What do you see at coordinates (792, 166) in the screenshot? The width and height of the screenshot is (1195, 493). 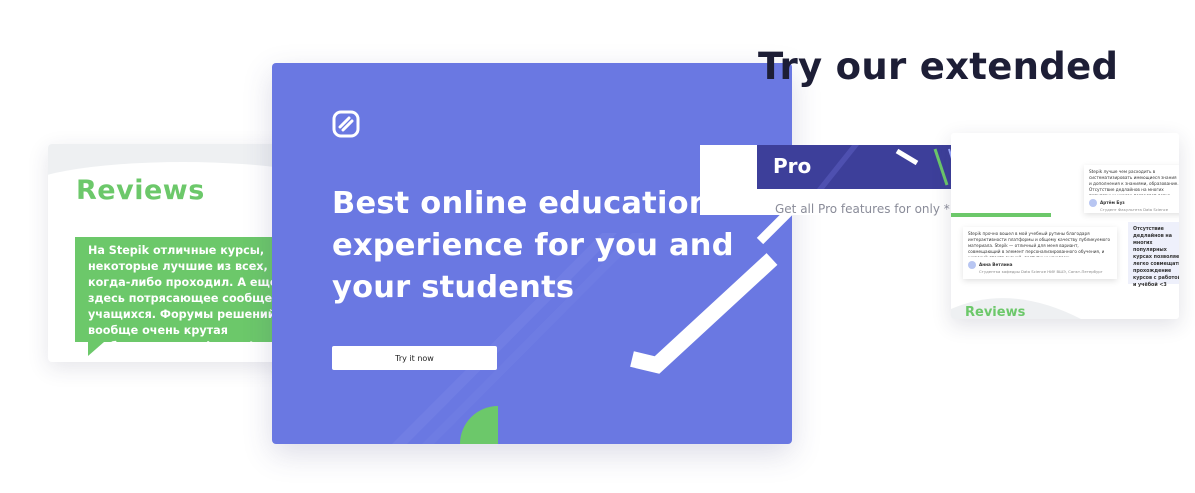 I see `pro-label: Pro` at bounding box center [792, 166].